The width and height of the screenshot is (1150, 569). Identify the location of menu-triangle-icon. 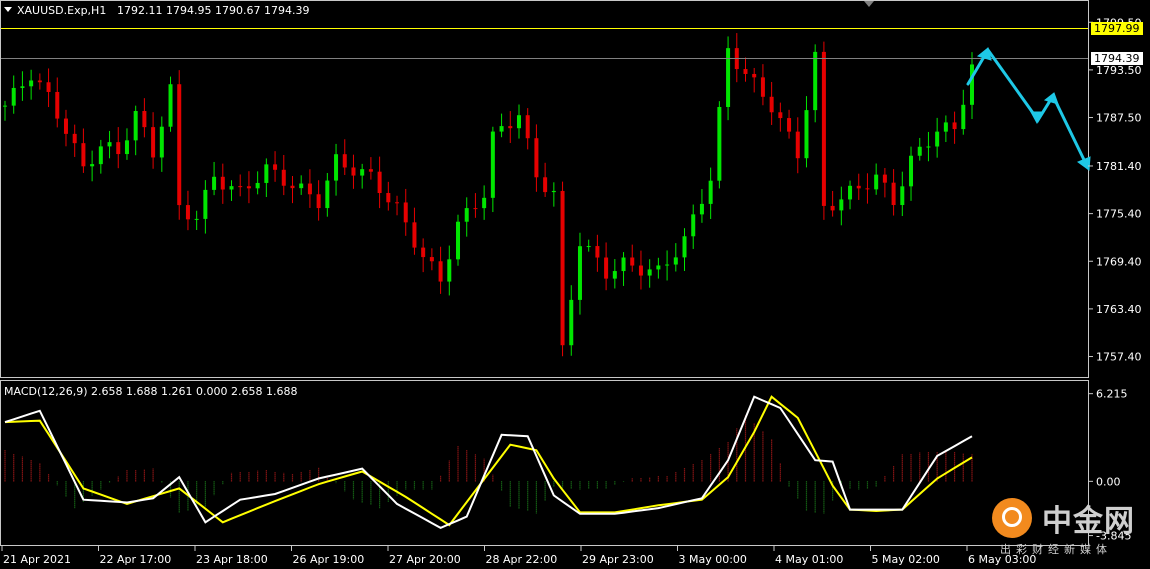
(8, 9).